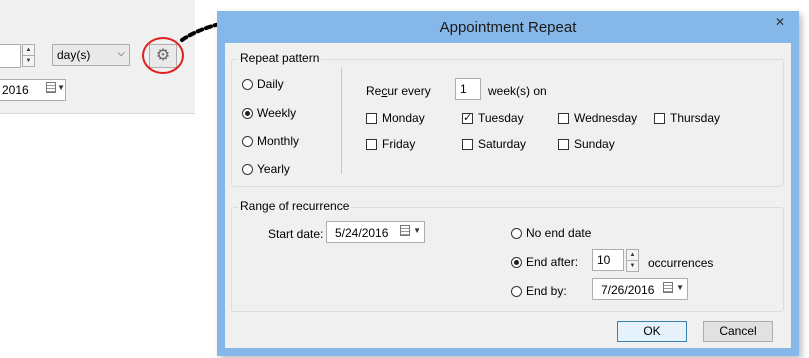 The width and height of the screenshot is (809, 358). Describe the element at coordinates (559, 233) in the screenshot. I see `radio-label: No end date` at that location.